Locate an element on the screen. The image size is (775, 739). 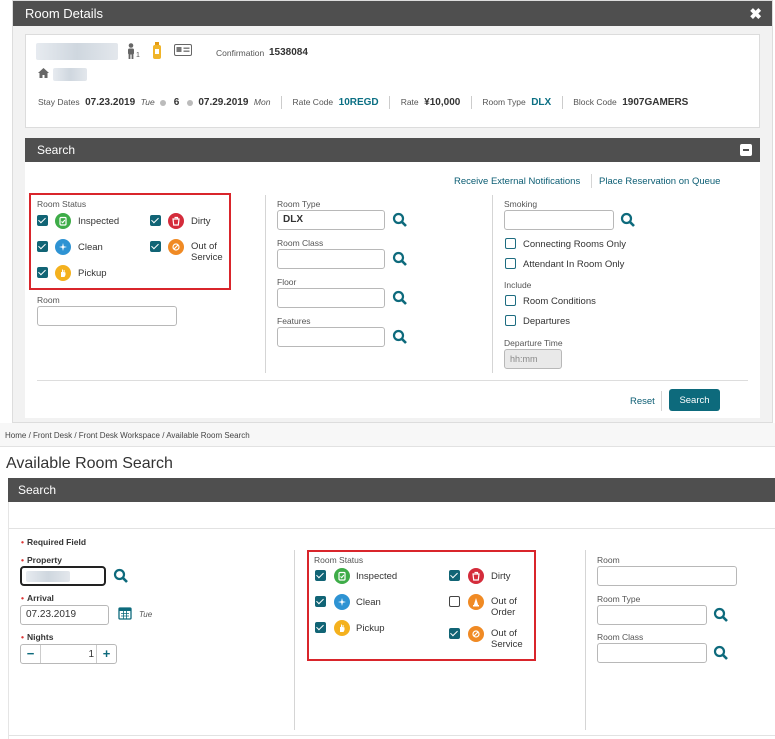
close-icon: ✖ is located at coordinates (755, 14).